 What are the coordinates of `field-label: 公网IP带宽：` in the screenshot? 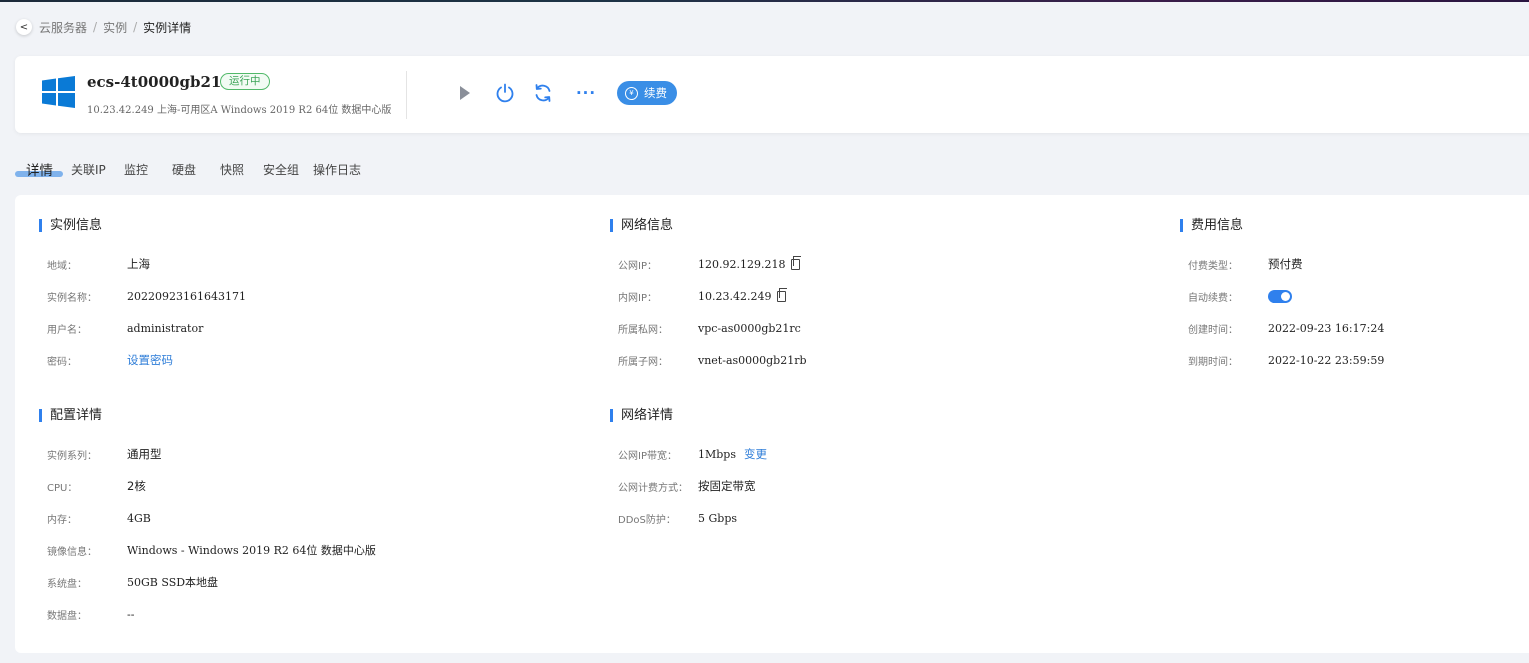 It's located at (647, 456).